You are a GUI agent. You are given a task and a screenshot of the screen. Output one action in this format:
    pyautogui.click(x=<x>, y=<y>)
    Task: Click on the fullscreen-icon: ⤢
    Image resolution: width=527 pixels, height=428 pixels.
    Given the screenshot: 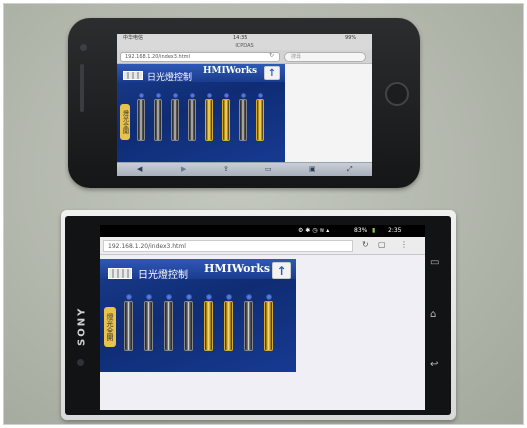 What is the action you would take?
    pyautogui.click(x=350, y=169)
    